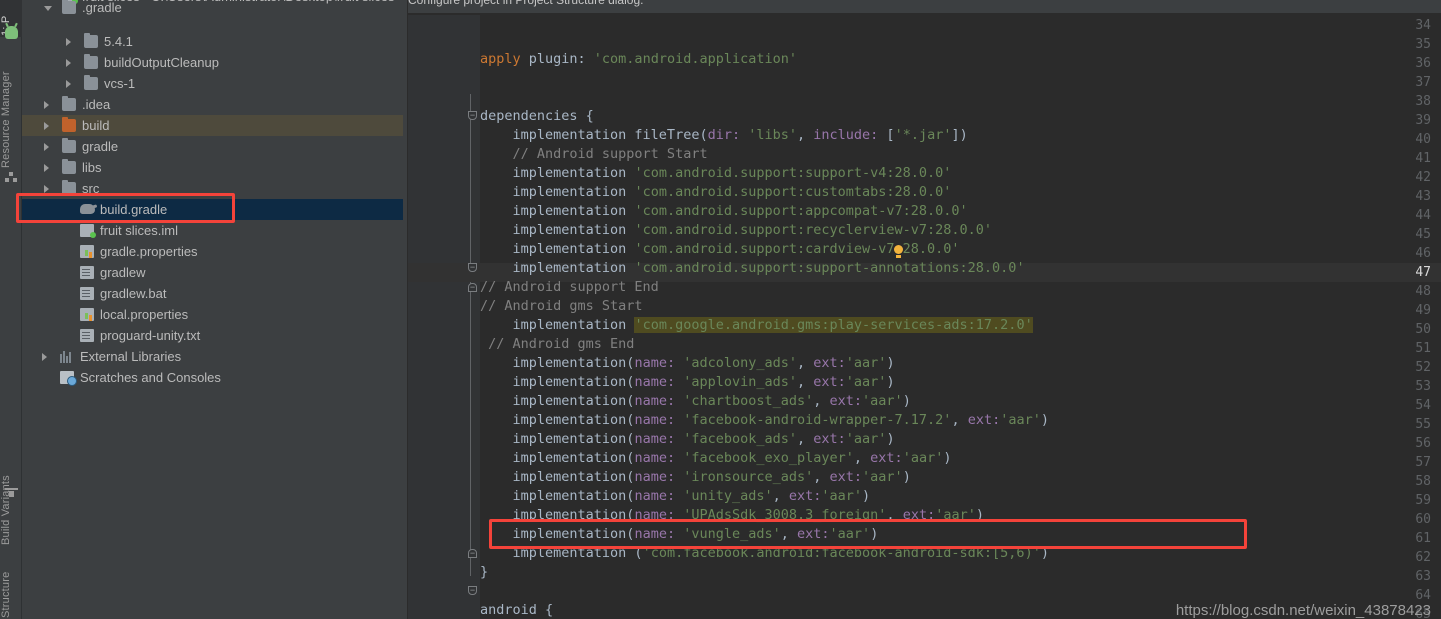  I want to click on sidebar-item-resource-manager: Resource Manager, so click(11, 108).